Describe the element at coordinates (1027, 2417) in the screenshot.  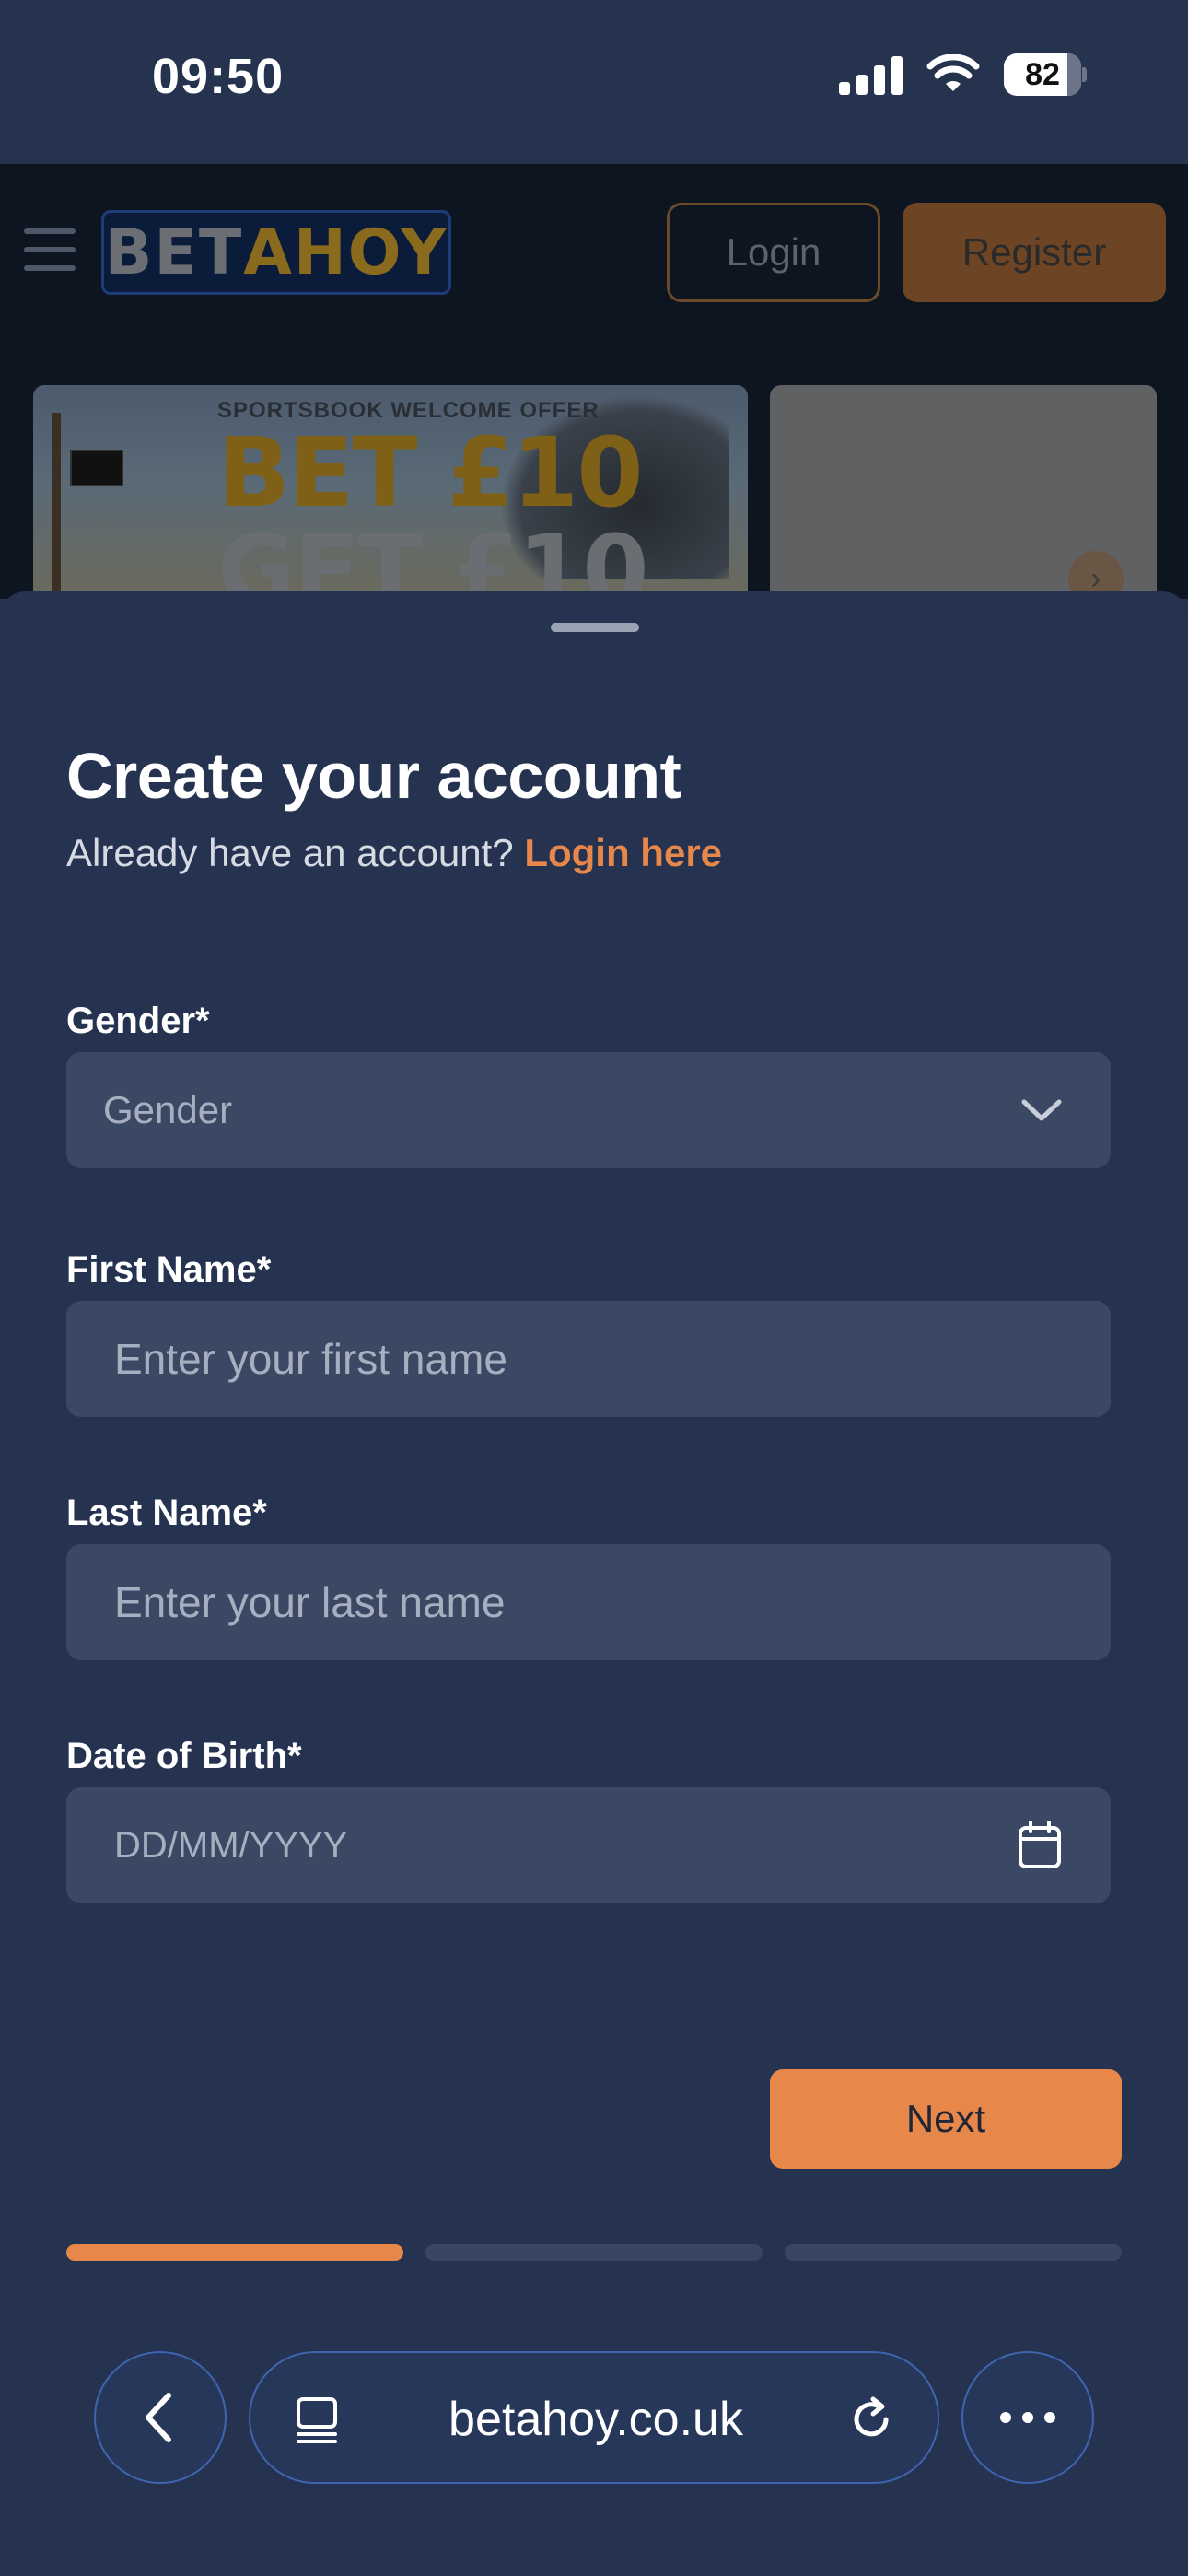
I see `more-icon` at that location.